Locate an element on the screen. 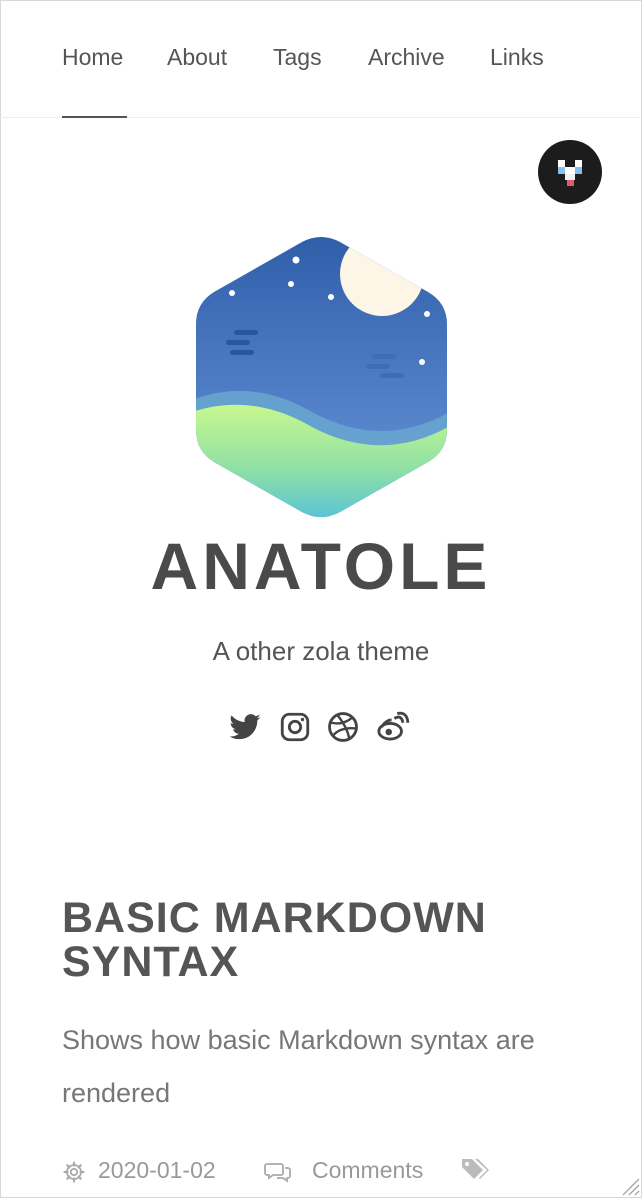  nav-item-archive: Archive is located at coordinates (406, 57).